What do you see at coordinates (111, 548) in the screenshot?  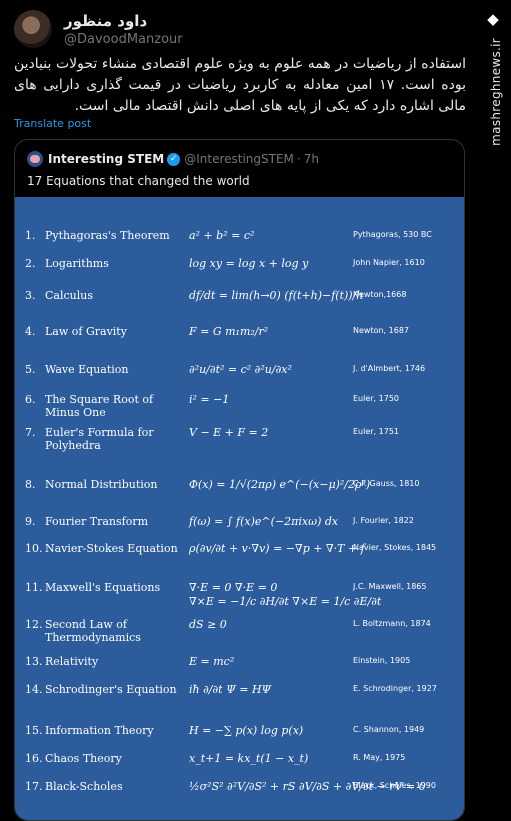 I see `equation-name: Navier-Stokes Equation` at bounding box center [111, 548].